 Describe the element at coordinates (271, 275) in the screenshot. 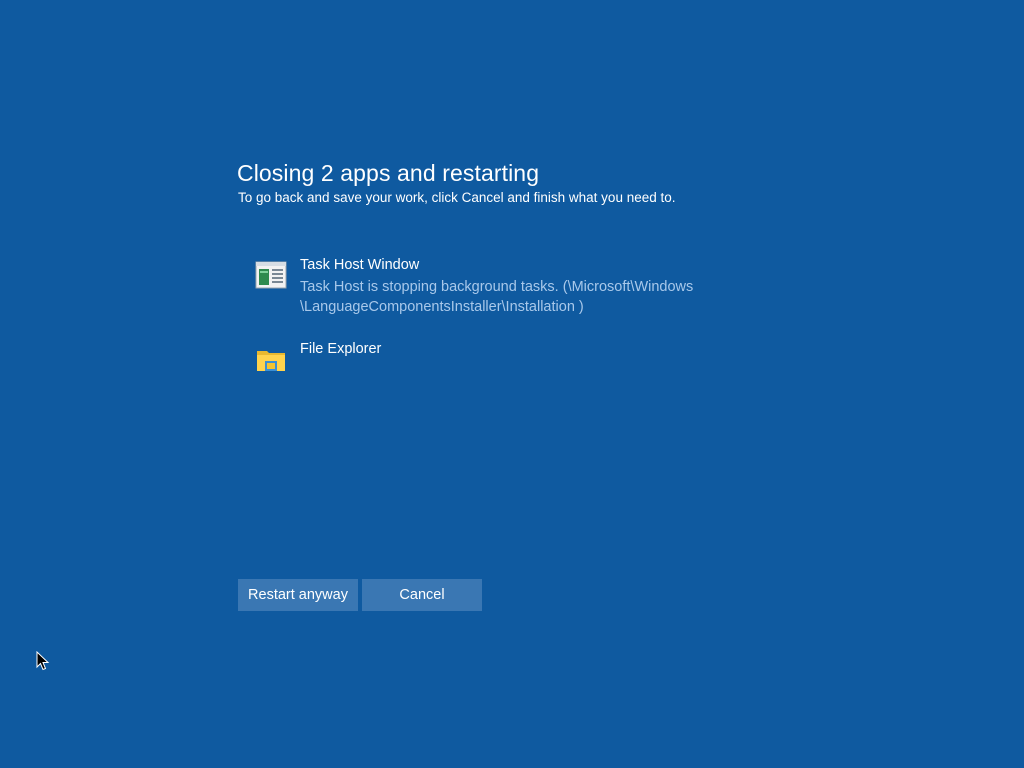

I see `task-host-icon` at that location.